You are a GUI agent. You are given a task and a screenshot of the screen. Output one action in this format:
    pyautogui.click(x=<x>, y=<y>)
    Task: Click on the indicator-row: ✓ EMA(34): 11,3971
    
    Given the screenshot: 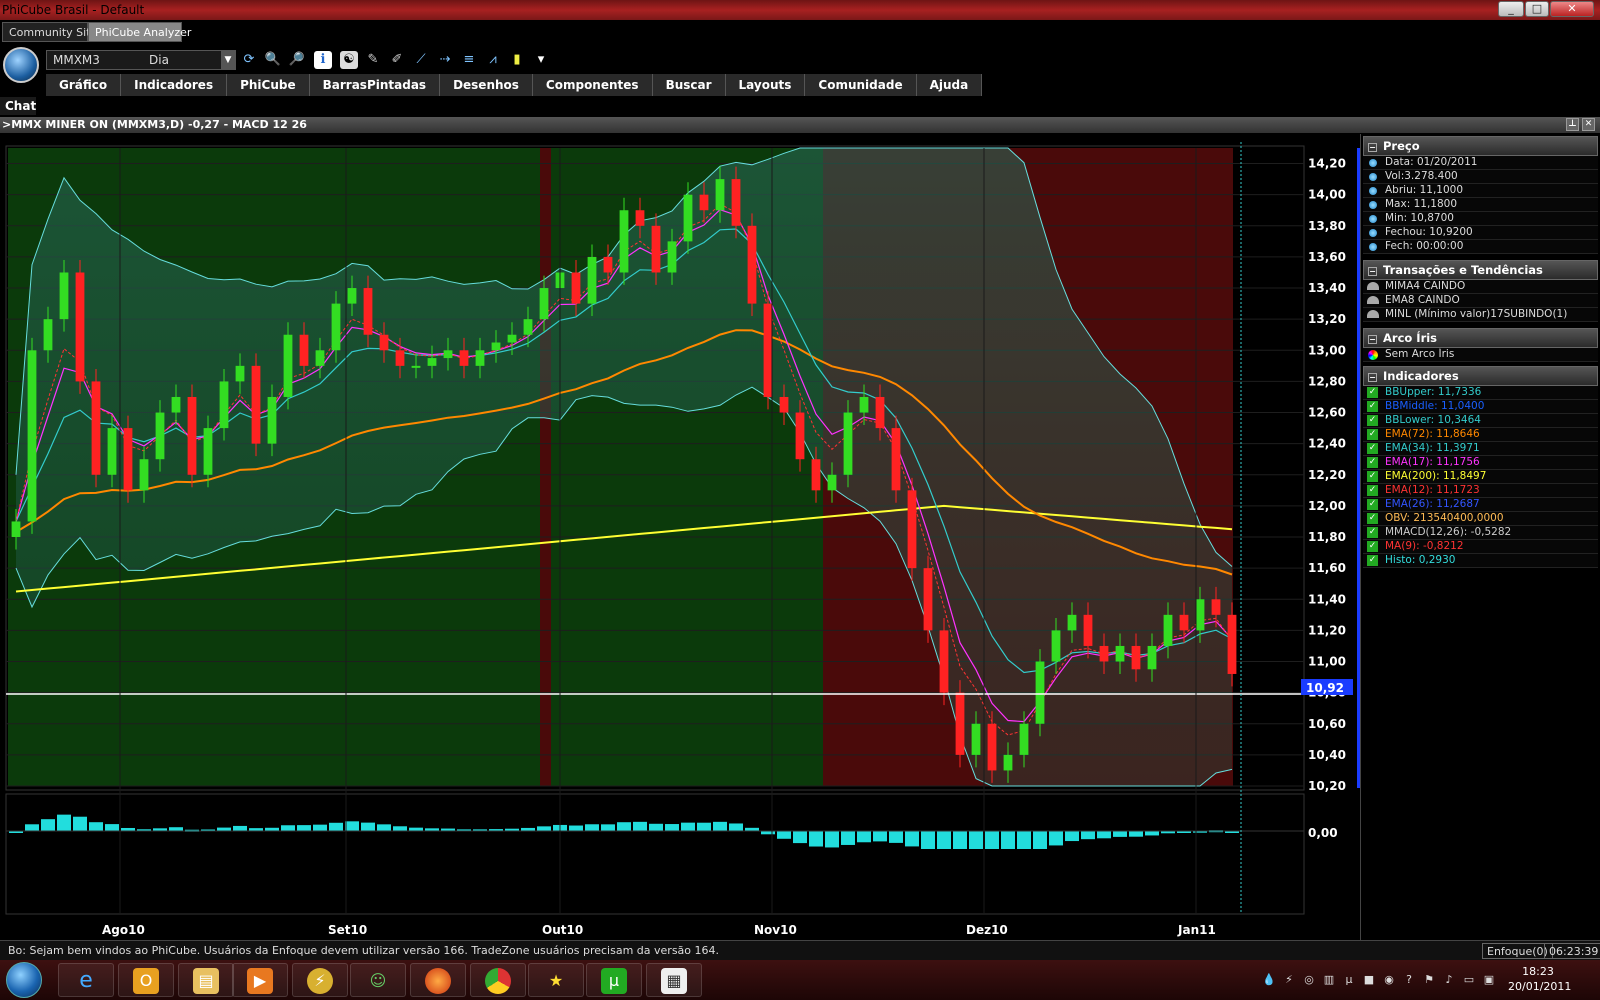 What is the action you would take?
    pyautogui.click(x=1480, y=449)
    